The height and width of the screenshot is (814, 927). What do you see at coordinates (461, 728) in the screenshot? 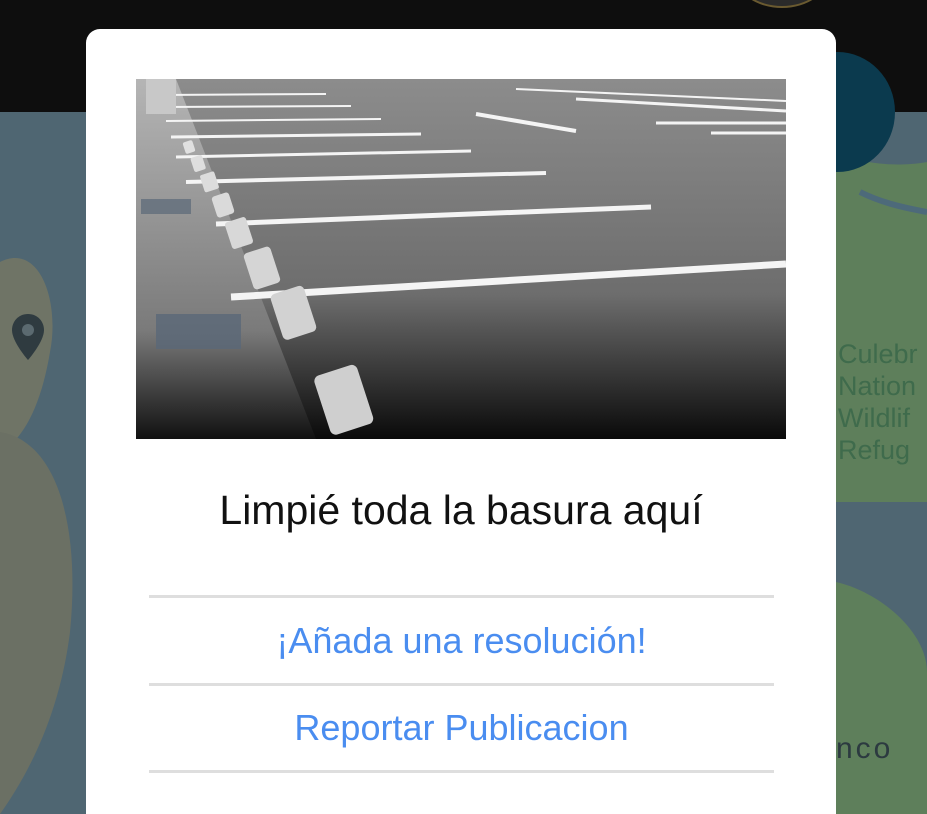
I see `report-post-button: Reportar Publicacion` at bounding box center [461, 728].